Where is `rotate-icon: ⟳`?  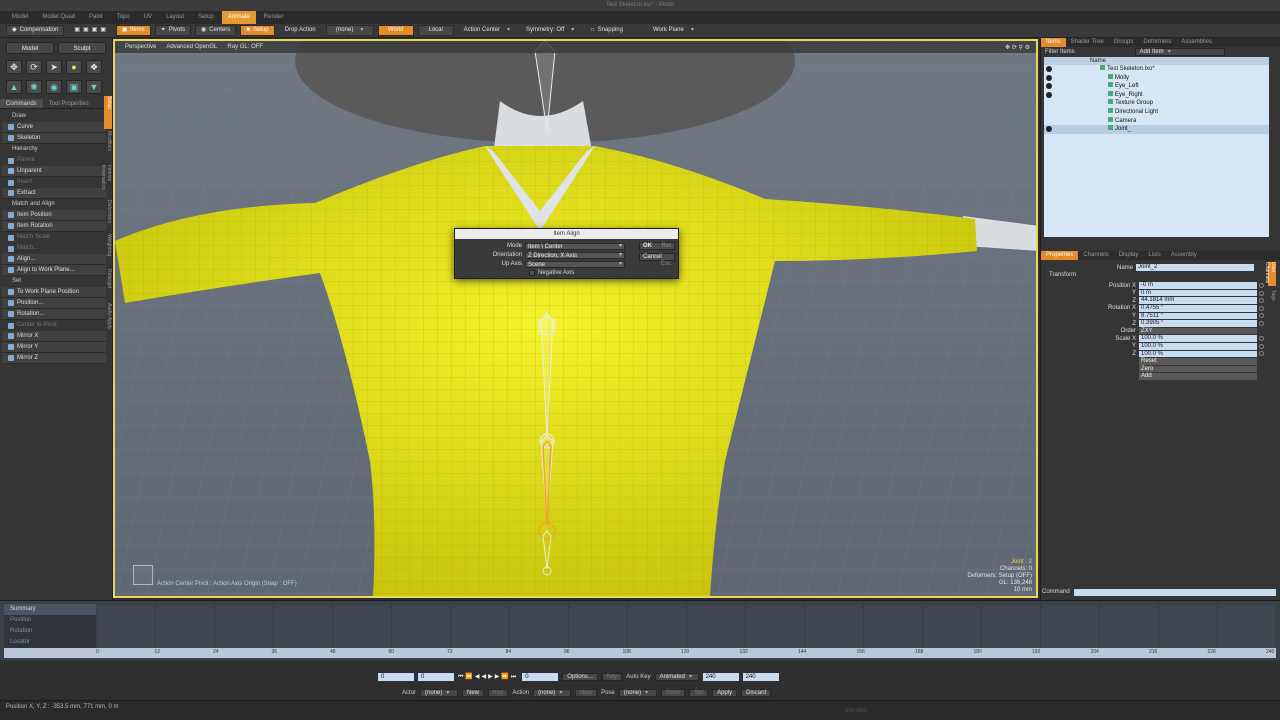
rotate-icon: ⟳ is located at coordinates (34, 67).